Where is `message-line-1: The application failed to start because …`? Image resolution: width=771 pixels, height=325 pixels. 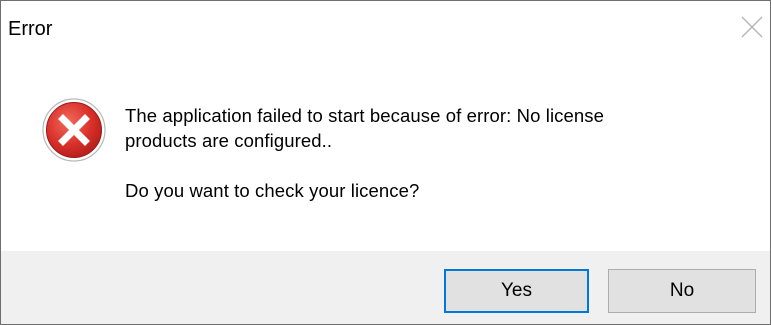
message-line-1: The application failed to start because … is located at coordinates (365, 115).